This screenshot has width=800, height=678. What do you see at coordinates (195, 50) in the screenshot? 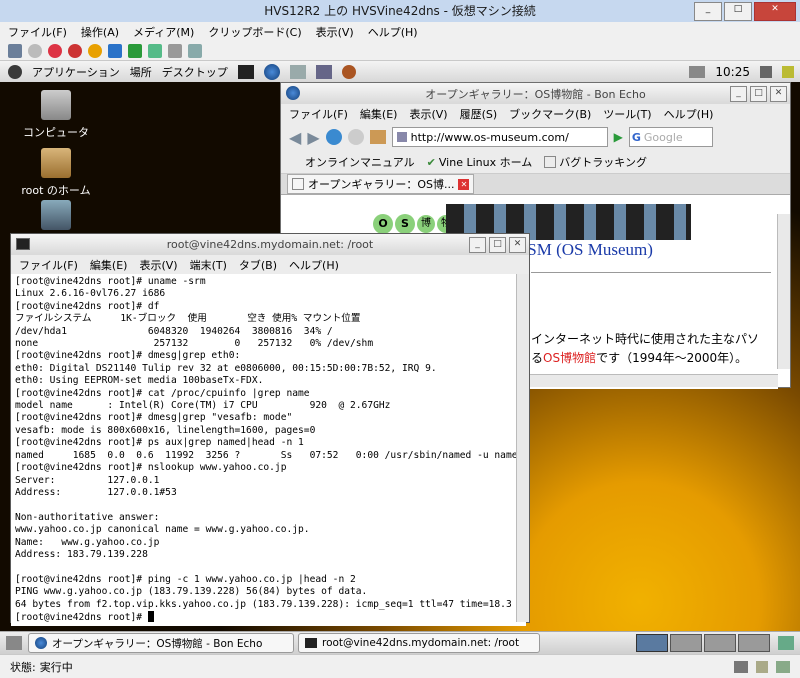
I see `enhanced-session-icon` at bounding box center [195, 50].